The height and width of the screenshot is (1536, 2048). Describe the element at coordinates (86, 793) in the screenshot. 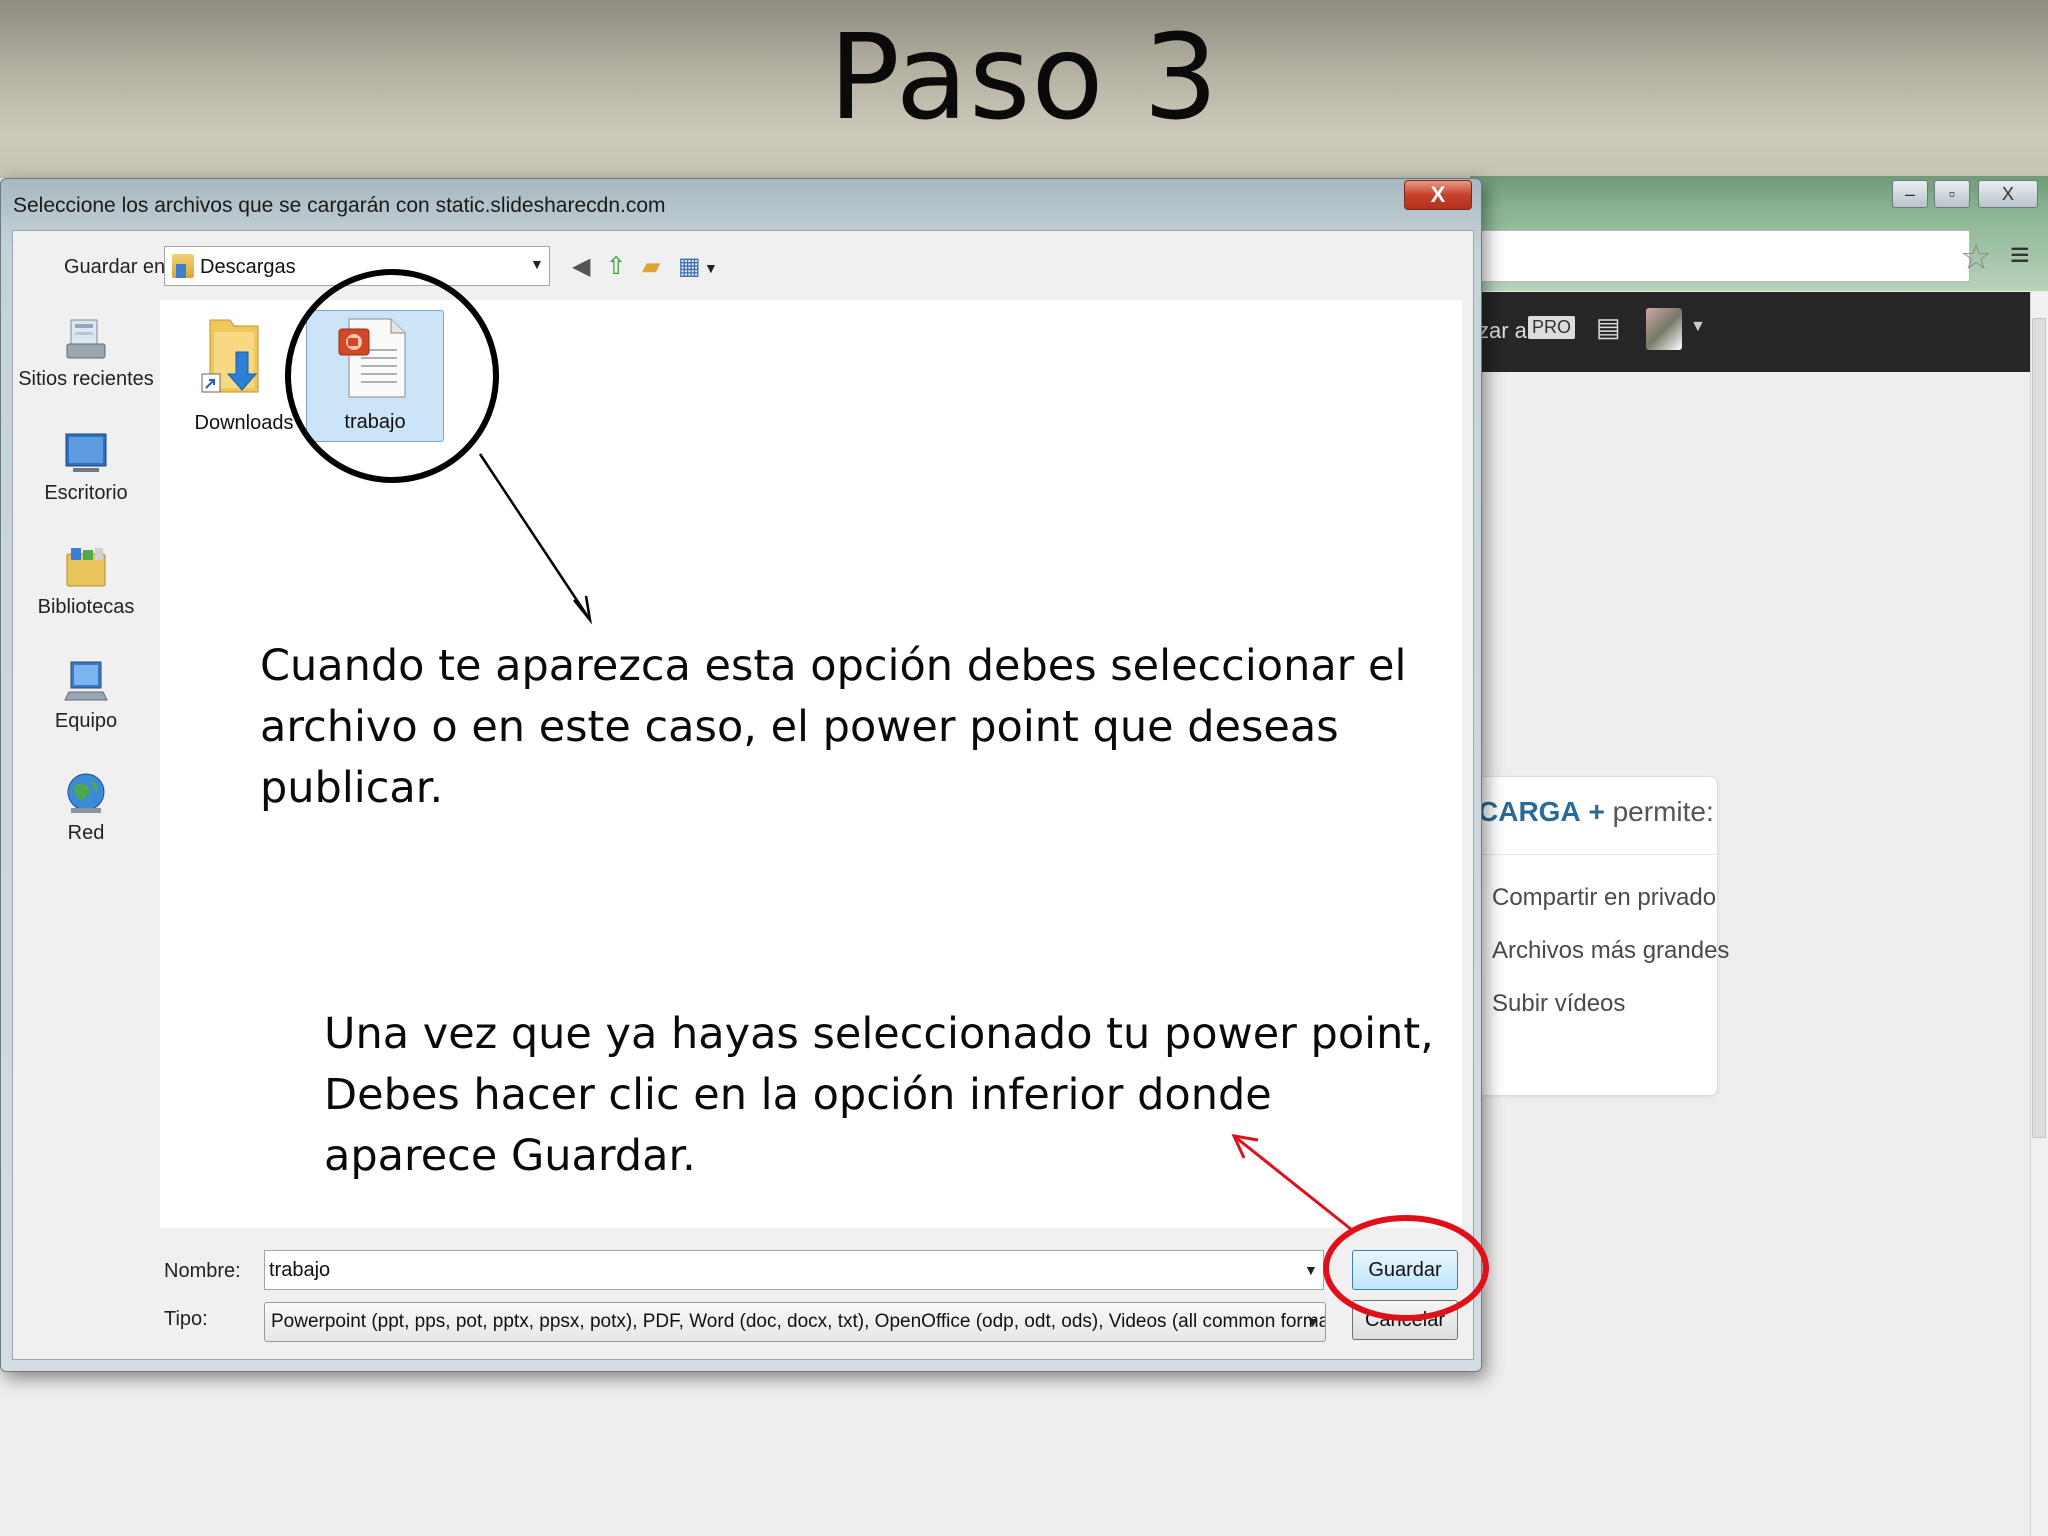

I see `network-globe-icon` at that location.